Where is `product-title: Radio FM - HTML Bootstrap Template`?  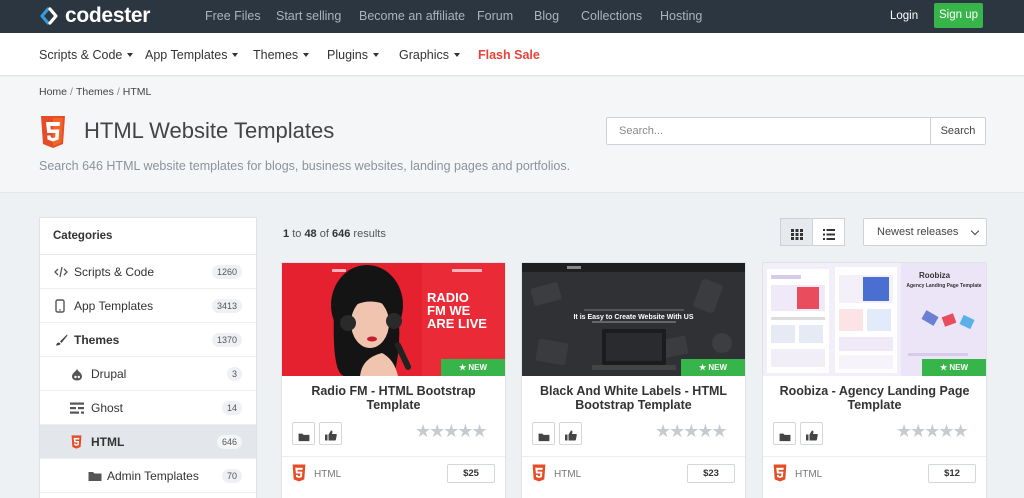 product-title: Radio FM - HTML Bootstrap Template is located at coordinates (393, 398).